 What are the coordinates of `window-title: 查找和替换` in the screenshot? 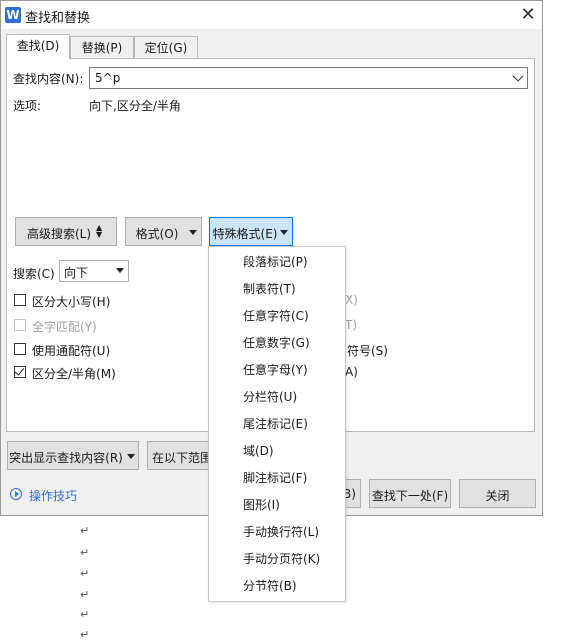 It's located at (58, 18).